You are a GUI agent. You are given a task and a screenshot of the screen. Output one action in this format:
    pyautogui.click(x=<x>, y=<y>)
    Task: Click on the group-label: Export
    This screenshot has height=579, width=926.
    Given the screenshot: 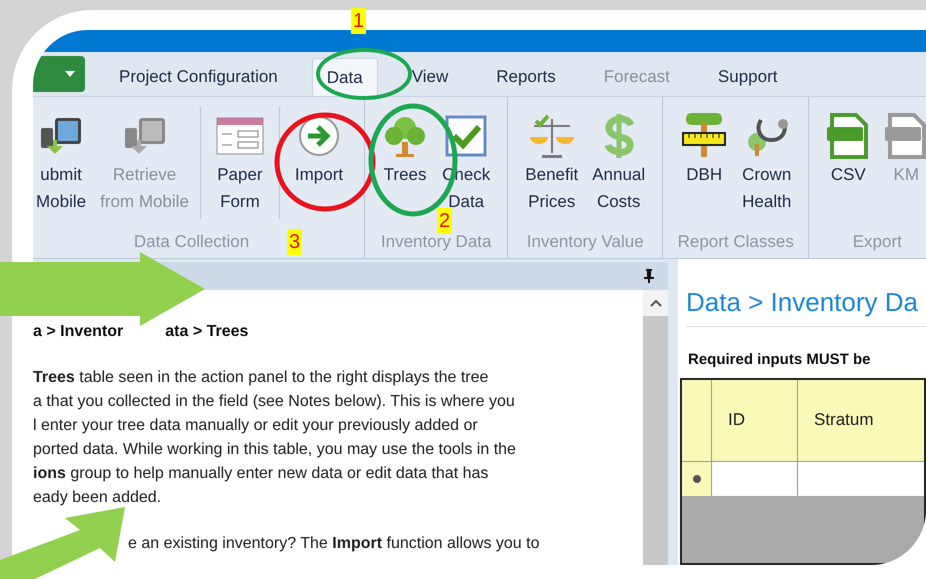 What is the action you would take?
    pyautogui.click(x=877, y=241)
    